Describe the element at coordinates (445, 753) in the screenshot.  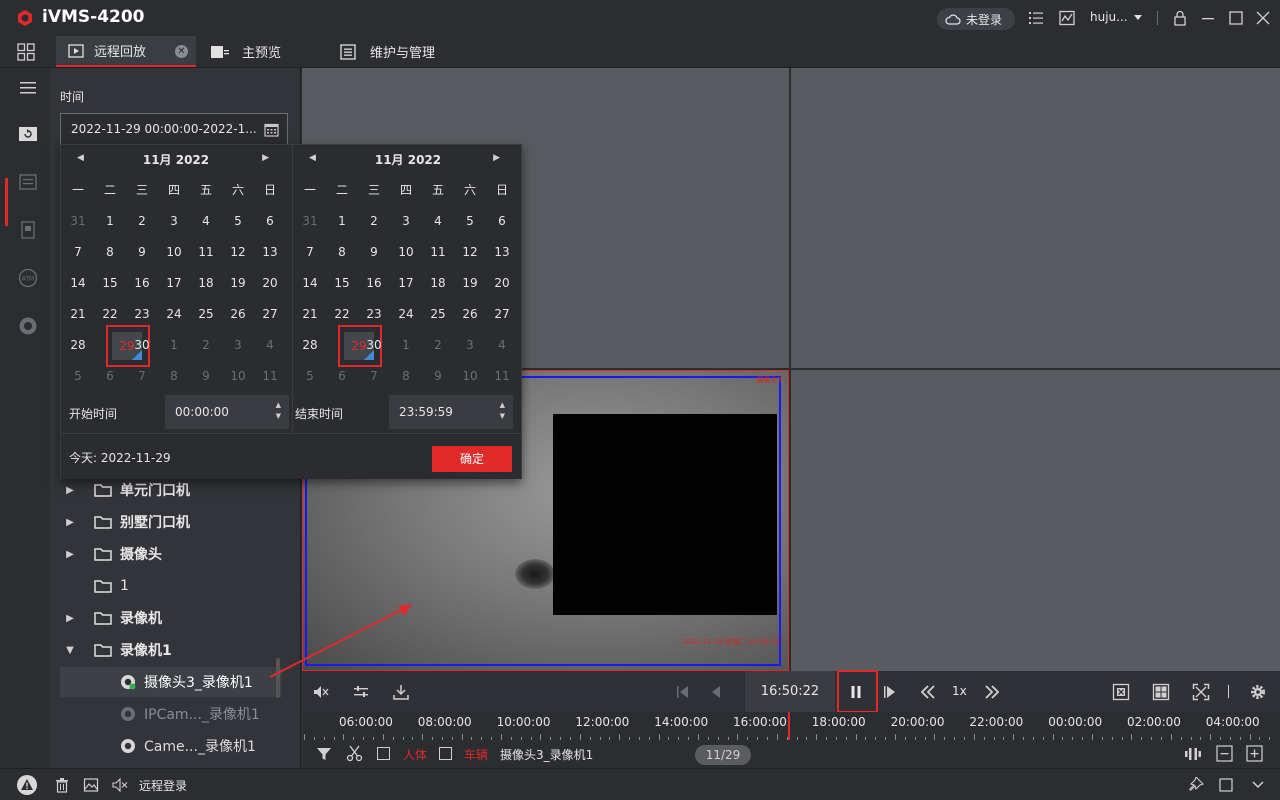
I see `vehicle-checkbox` at that location.